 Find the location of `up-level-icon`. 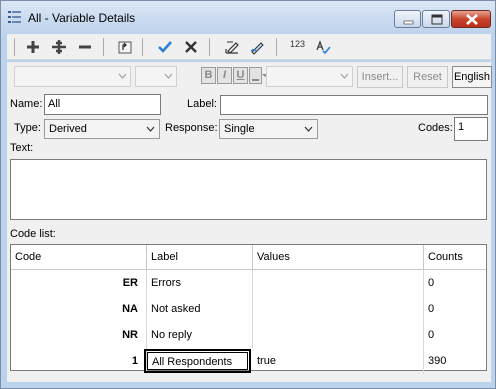

up-level-icon is located at coordinates (125, 47).